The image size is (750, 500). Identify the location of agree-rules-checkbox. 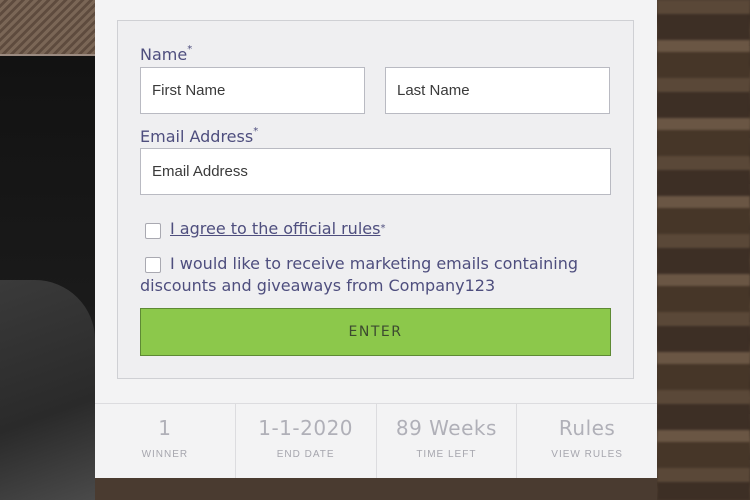
(153, 231).